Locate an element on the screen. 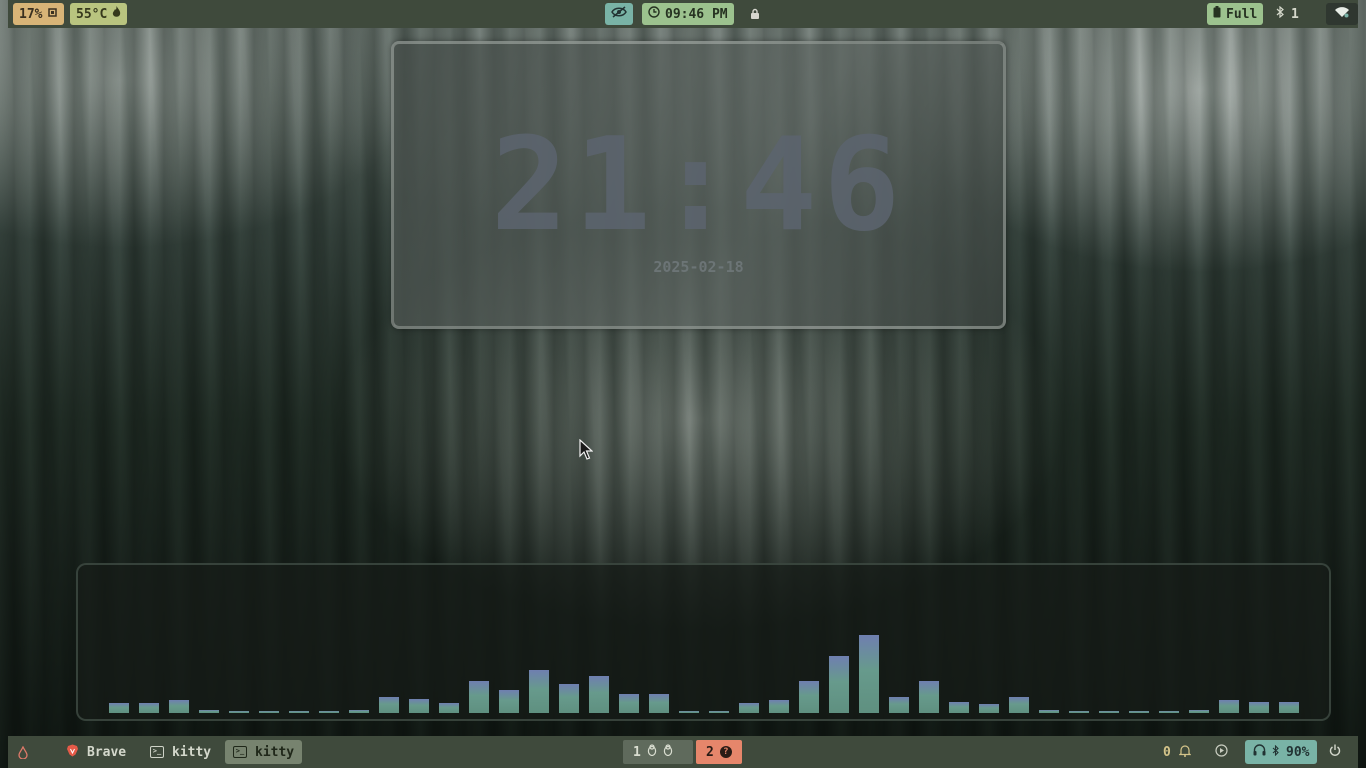  cpu-icon is located at coordinates (52, 14).